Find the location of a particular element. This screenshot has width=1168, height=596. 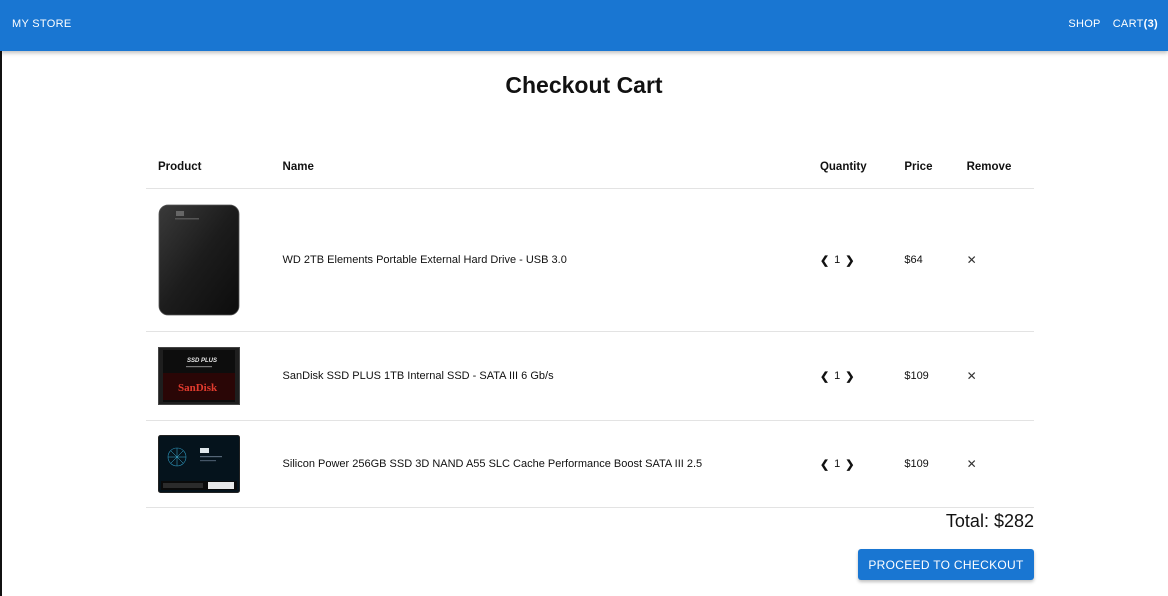

app-bar: MY STORE SHOP CART(3) is located at coordinates (584, 25).